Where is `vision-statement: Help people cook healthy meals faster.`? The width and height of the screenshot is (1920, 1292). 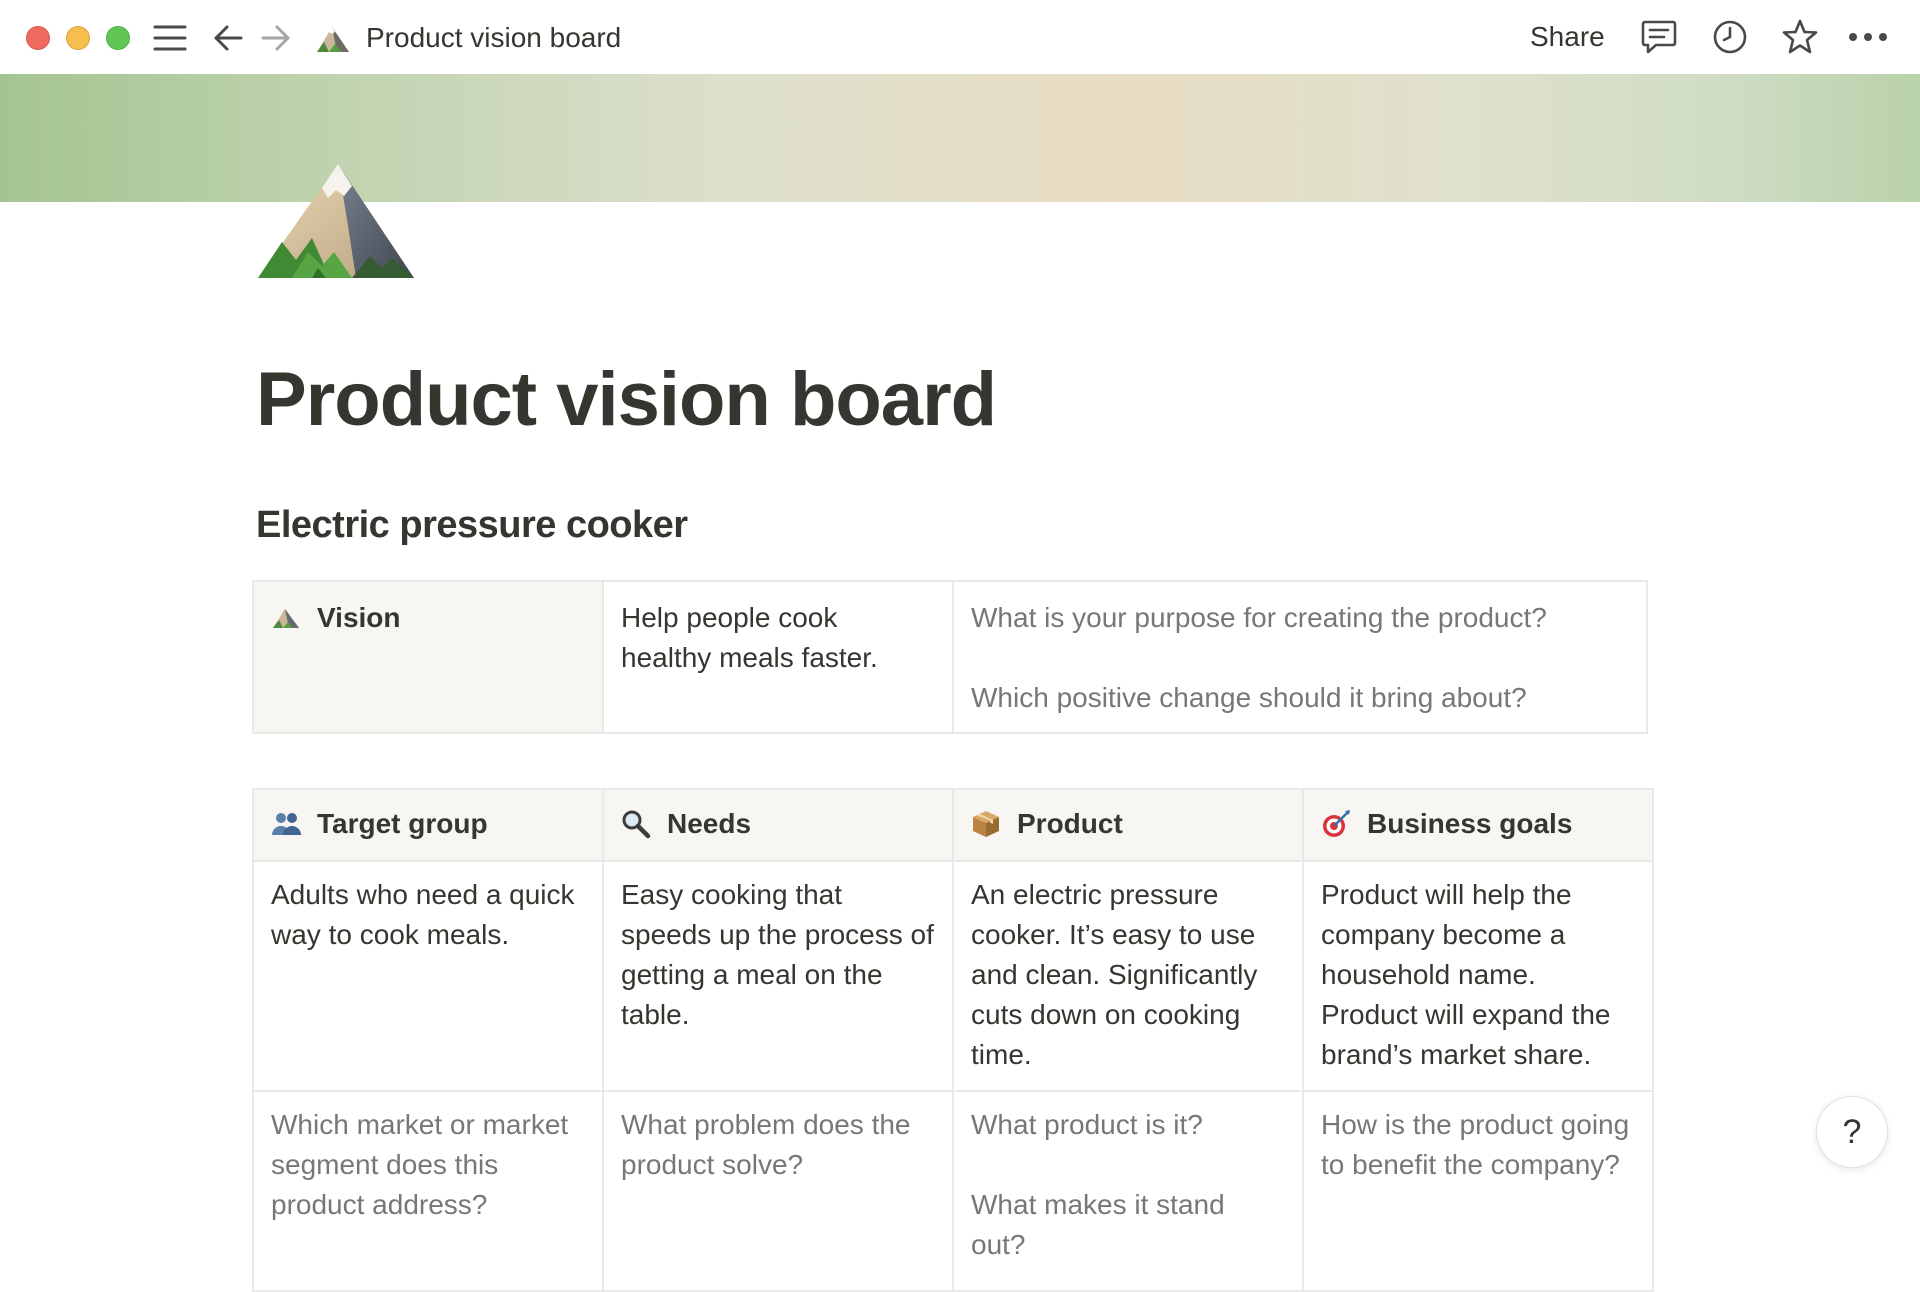
vision-statement: Help people cook healthy meals faster. is located at coordinates (749, 637).